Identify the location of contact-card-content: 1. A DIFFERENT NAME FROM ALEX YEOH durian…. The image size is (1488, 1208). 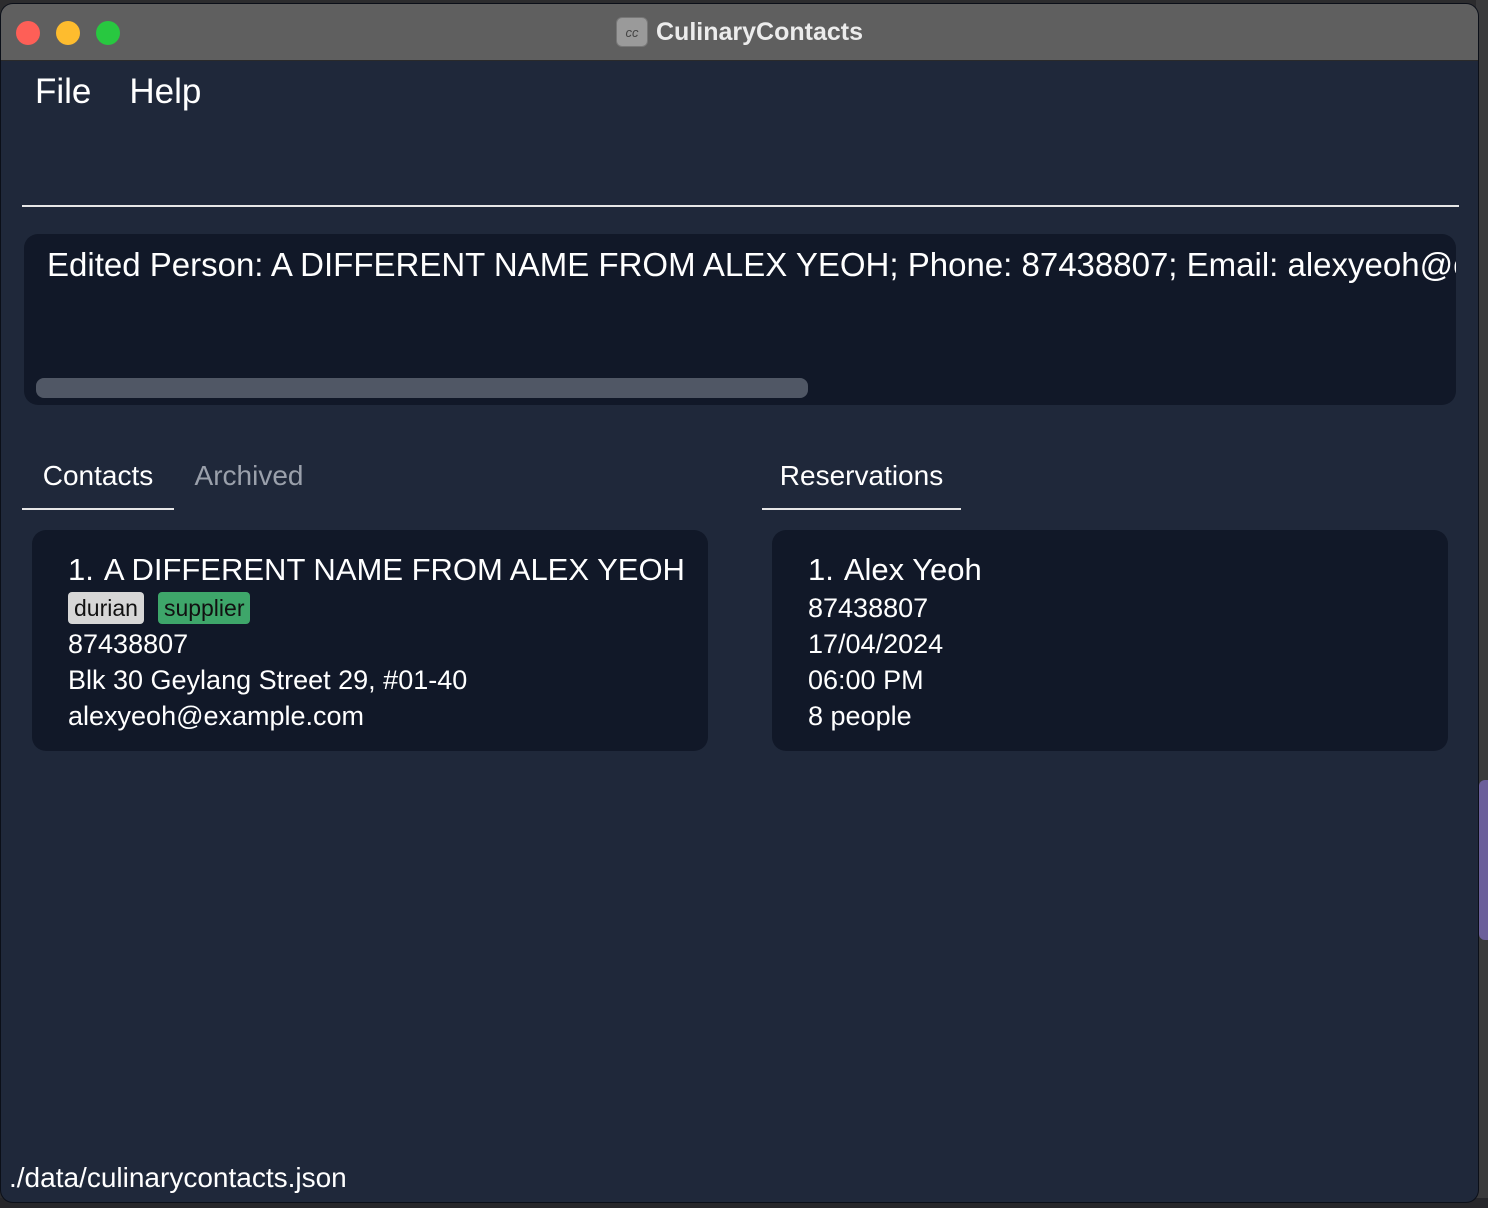
(376, 642).